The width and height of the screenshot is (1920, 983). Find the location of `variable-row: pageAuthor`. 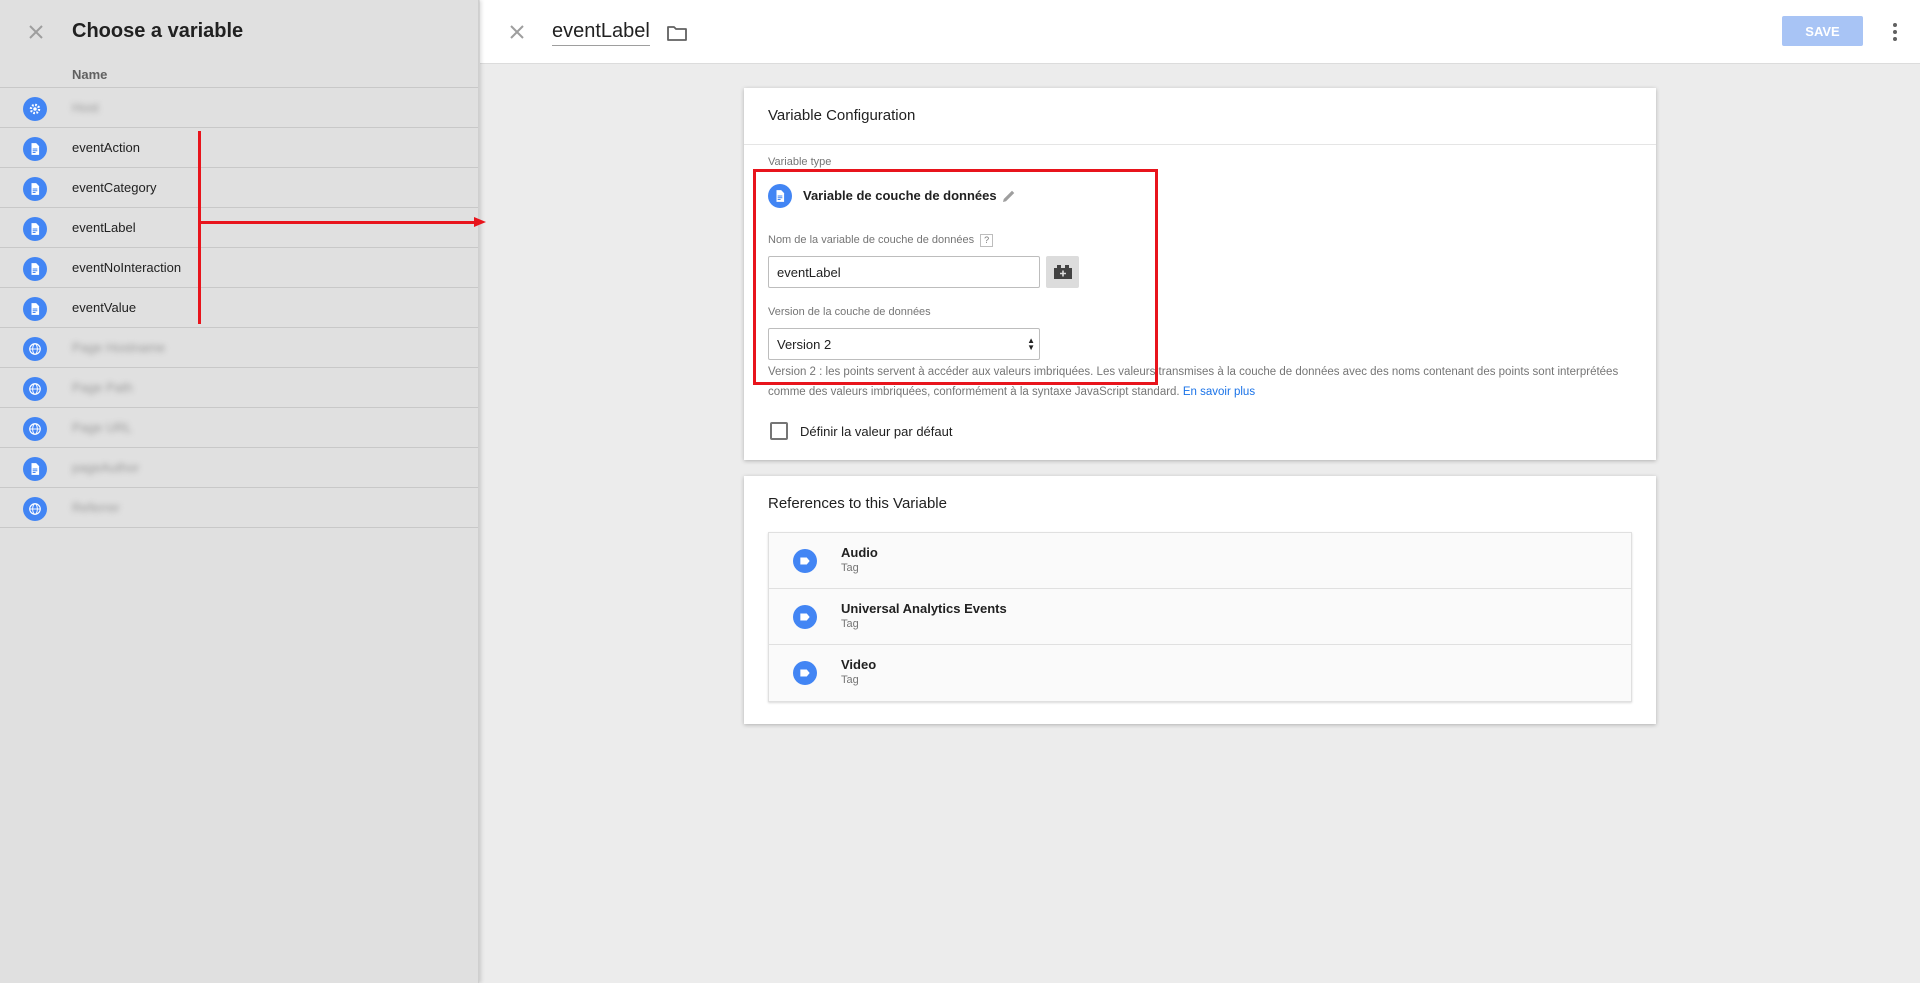

variable-row: pageAuthor is located at coordinates (239, 468).